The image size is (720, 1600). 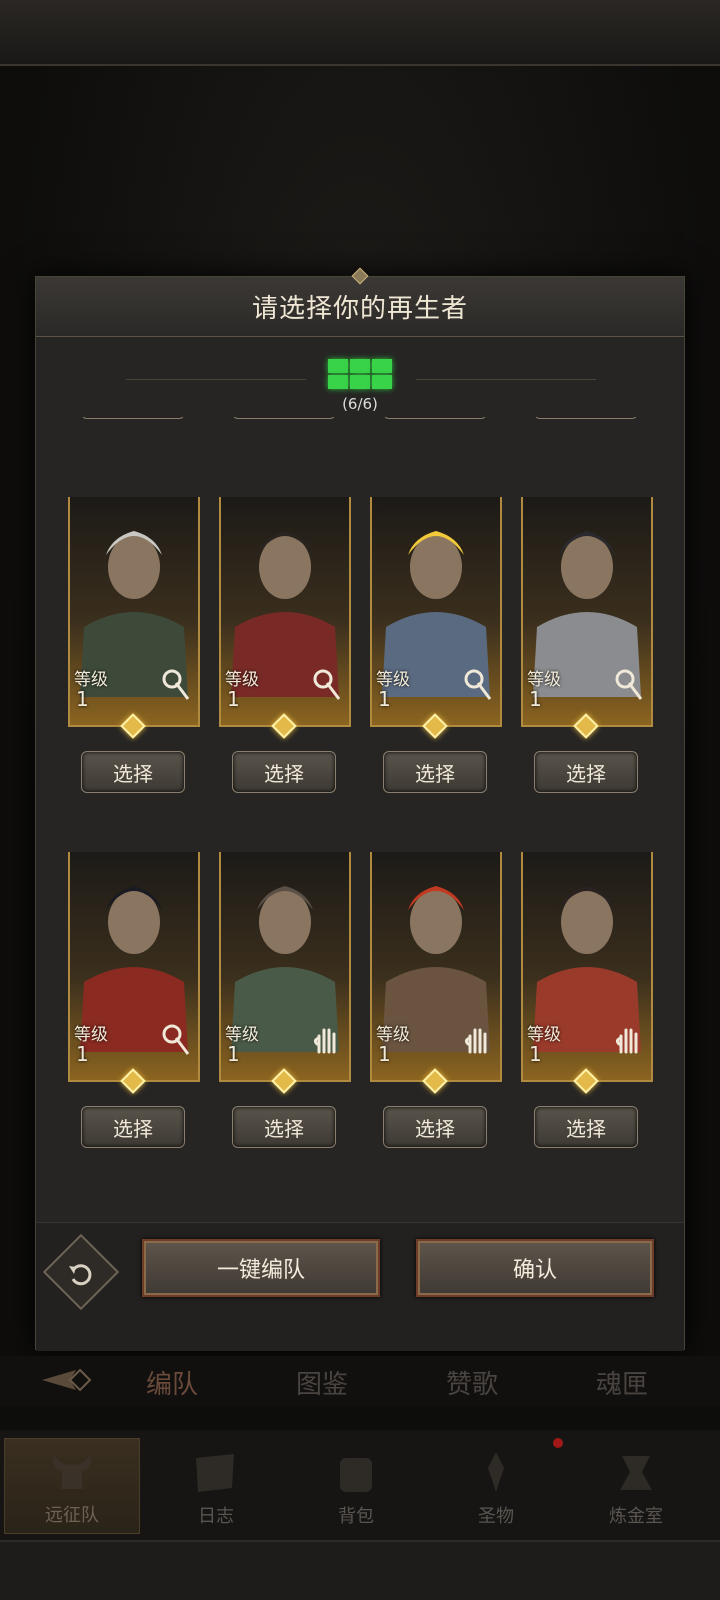 What do you see at coordinates (360, 1570) in the screenshot?
I see `footer-bar` at bounding box center [360, 1570].